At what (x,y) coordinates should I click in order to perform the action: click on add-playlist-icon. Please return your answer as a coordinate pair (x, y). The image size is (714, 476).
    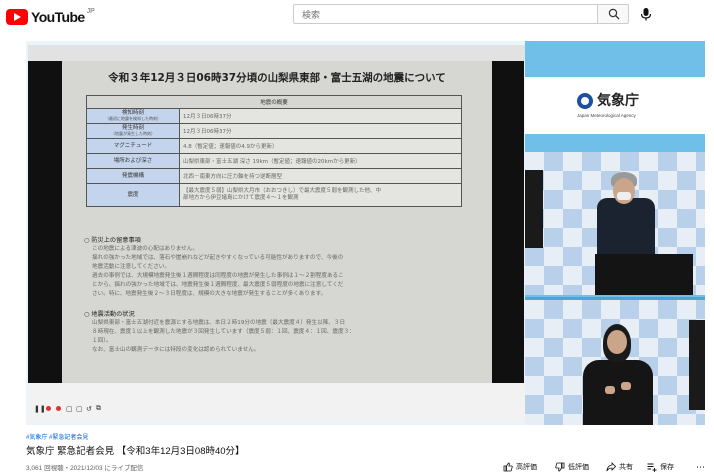
    Looking at the image, I should click on (652, 467).